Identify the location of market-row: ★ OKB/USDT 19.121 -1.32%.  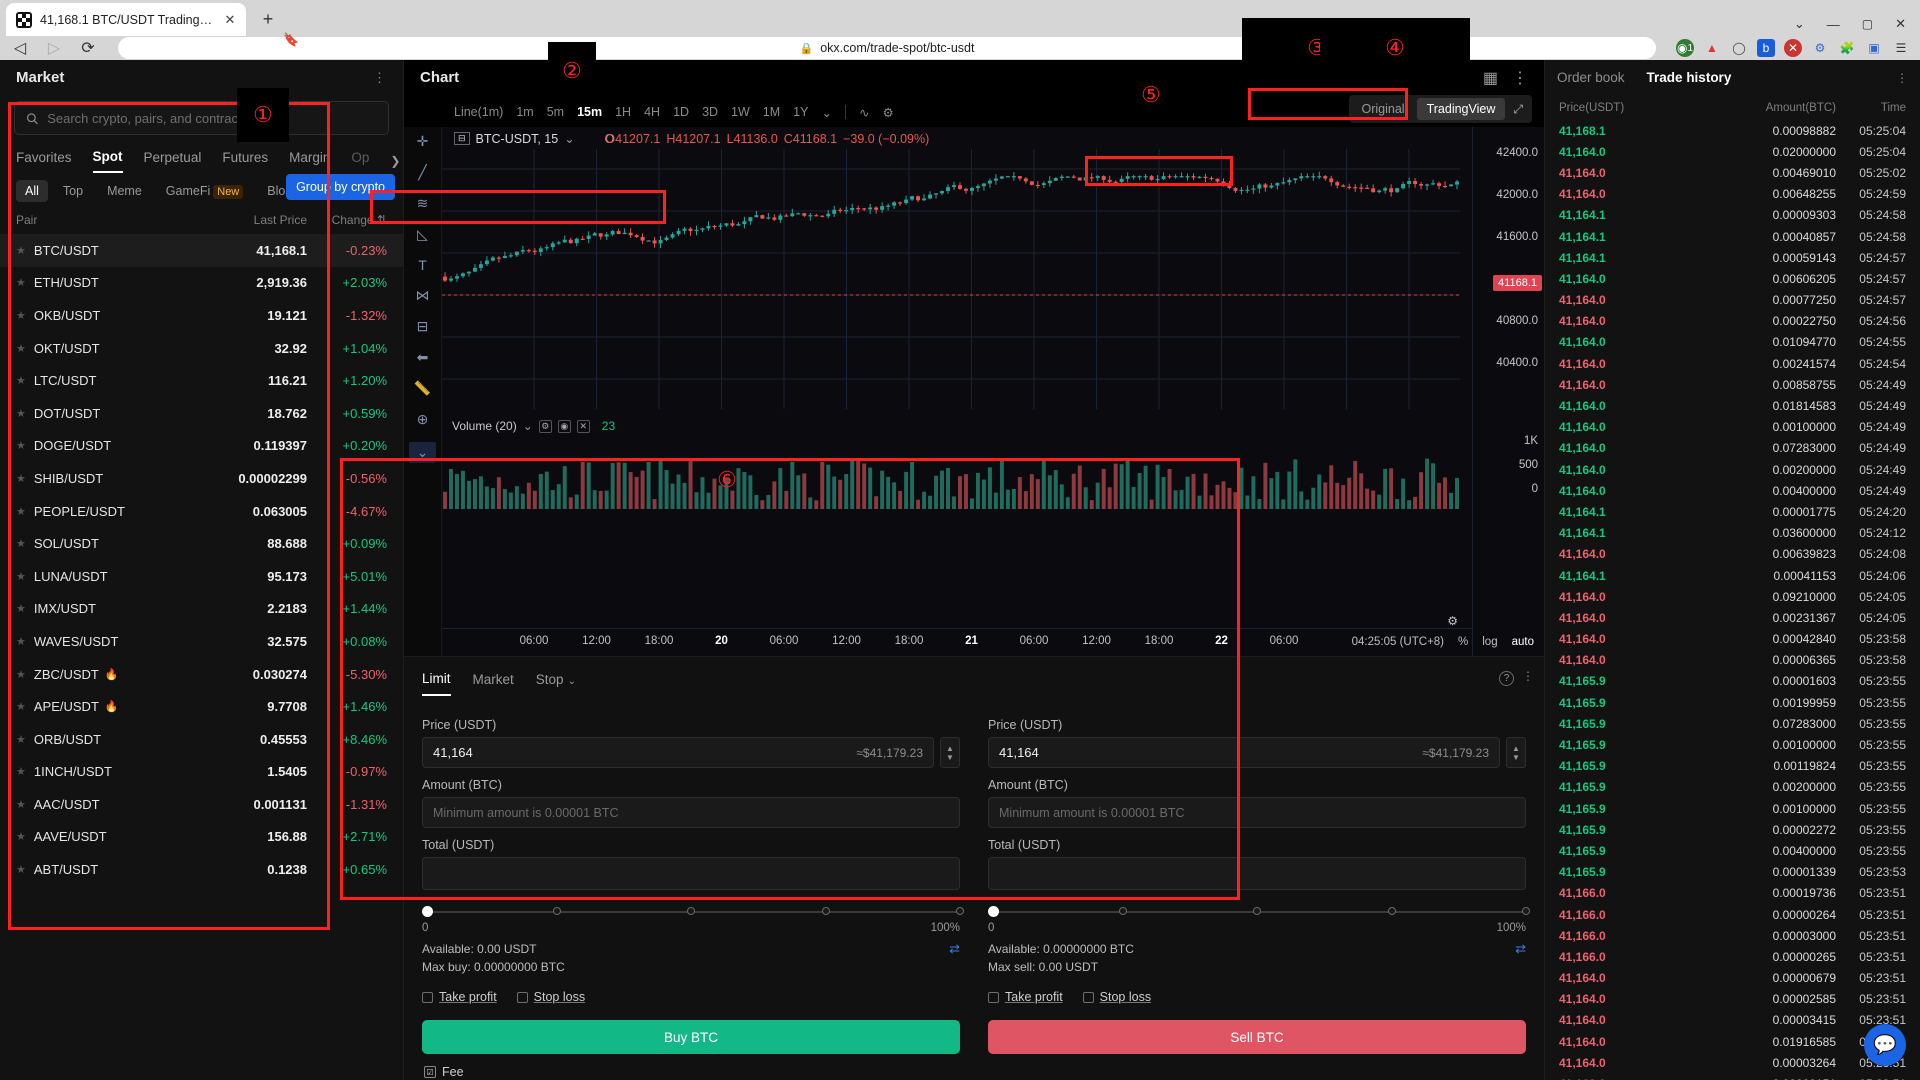
(201, 315).